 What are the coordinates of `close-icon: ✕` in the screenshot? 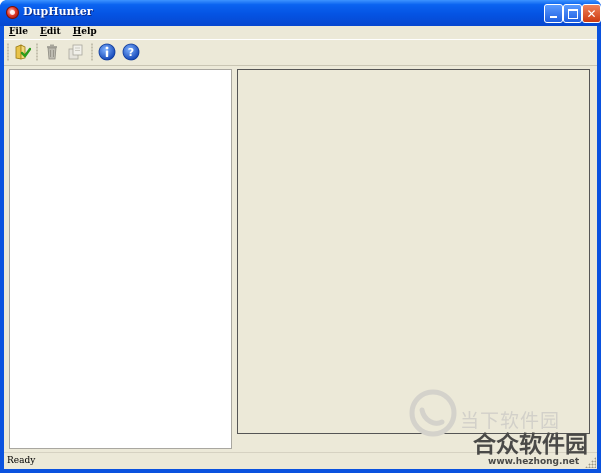 It's located at (591, 13).